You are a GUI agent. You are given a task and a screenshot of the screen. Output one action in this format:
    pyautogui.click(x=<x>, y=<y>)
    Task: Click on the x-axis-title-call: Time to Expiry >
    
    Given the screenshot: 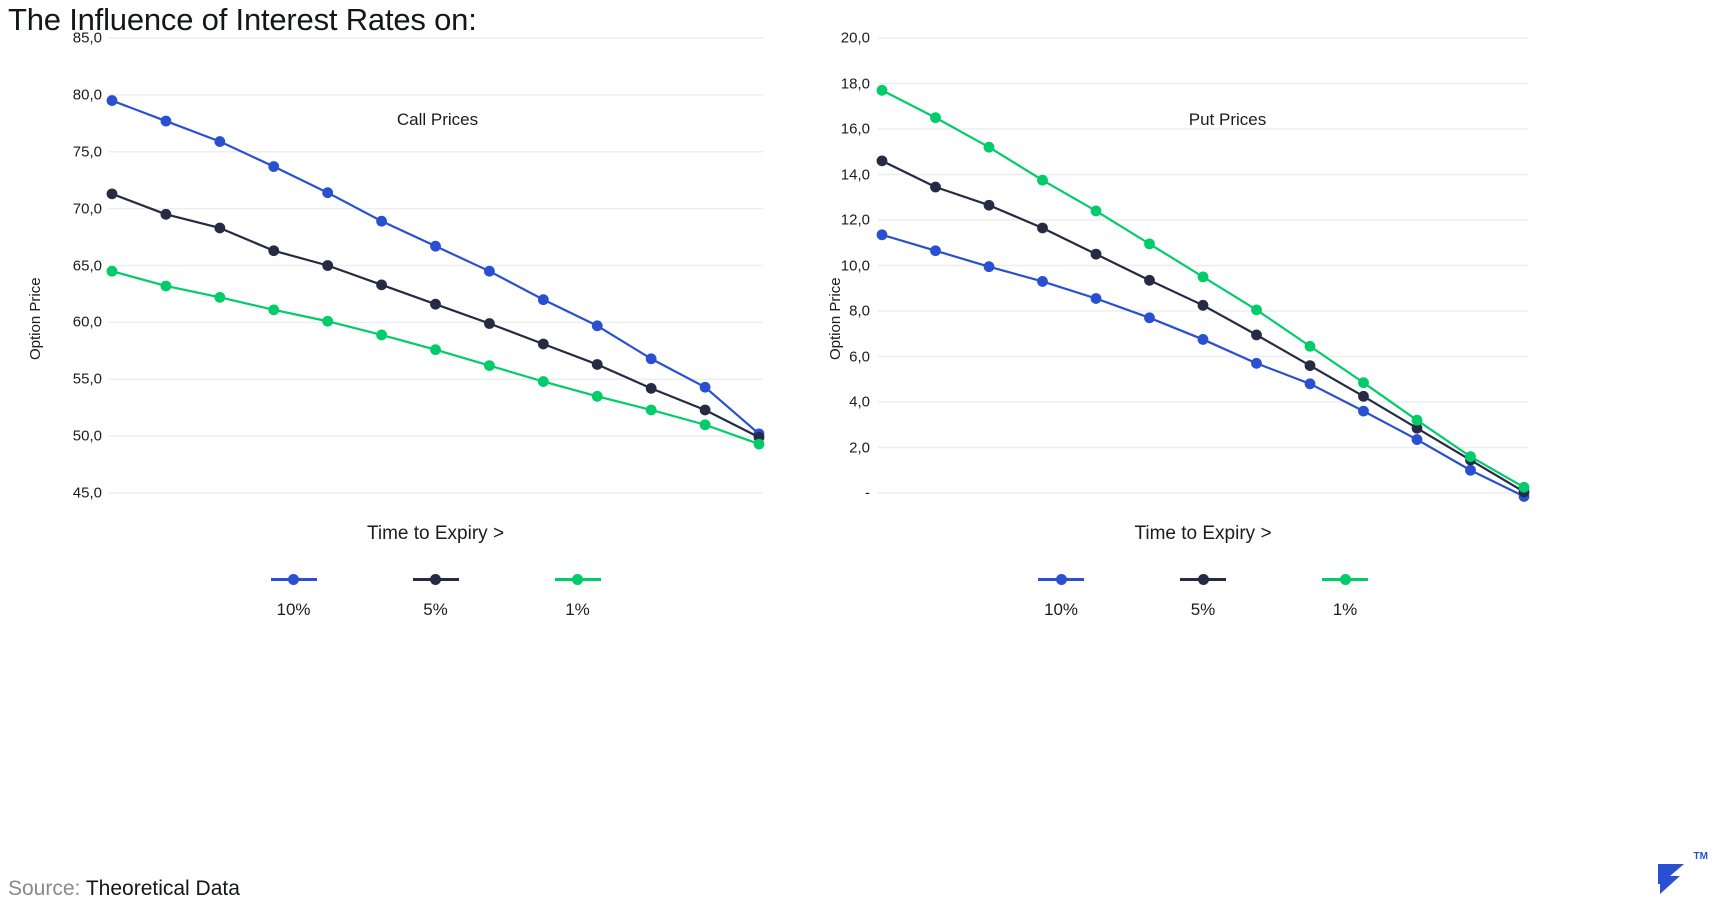 What is the action you would take?
    pyautogui.click(x=435, y=533)
    